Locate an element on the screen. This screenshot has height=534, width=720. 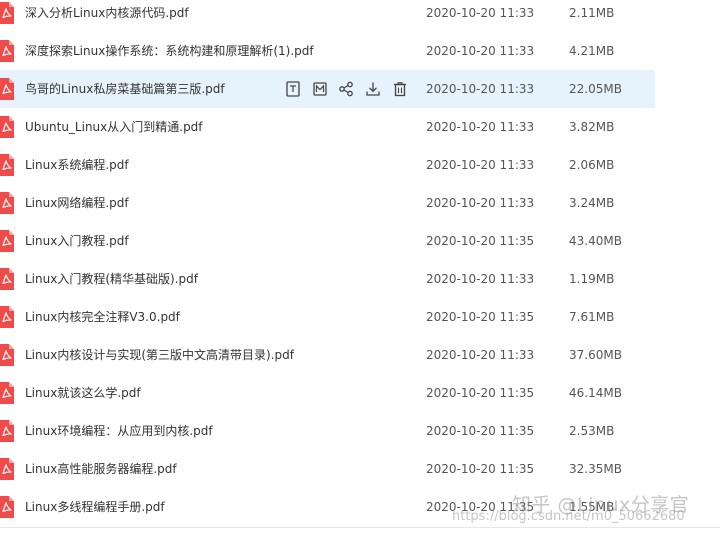
file-name: 深入分析Linux内核源代码.pdf is located at coordinates (107, 16).